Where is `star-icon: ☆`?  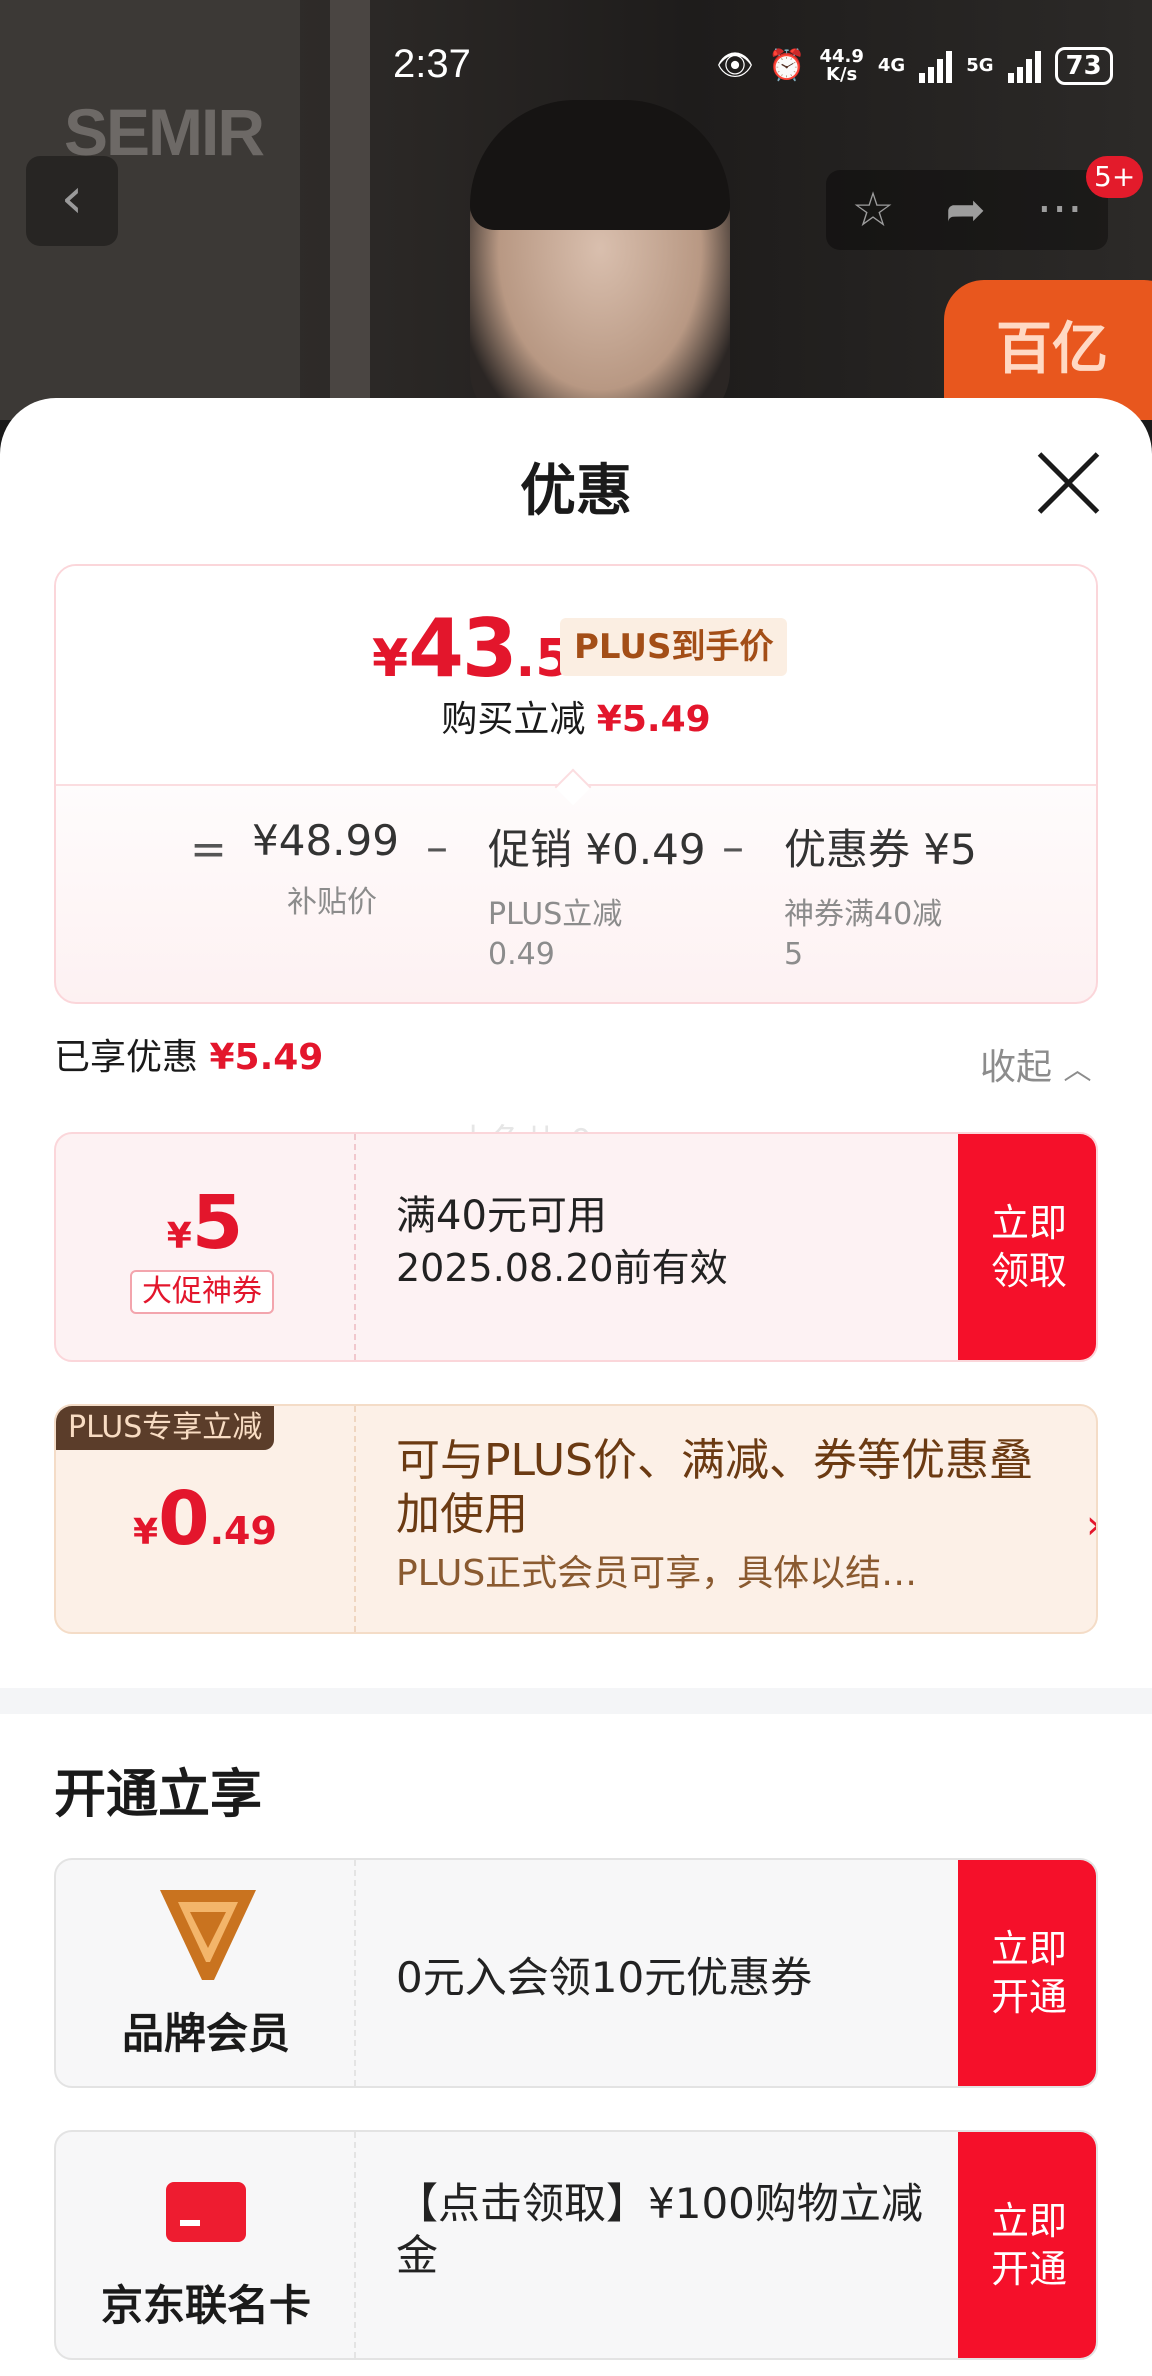 star-icon: ☆ is located at coordinates (872, 210).